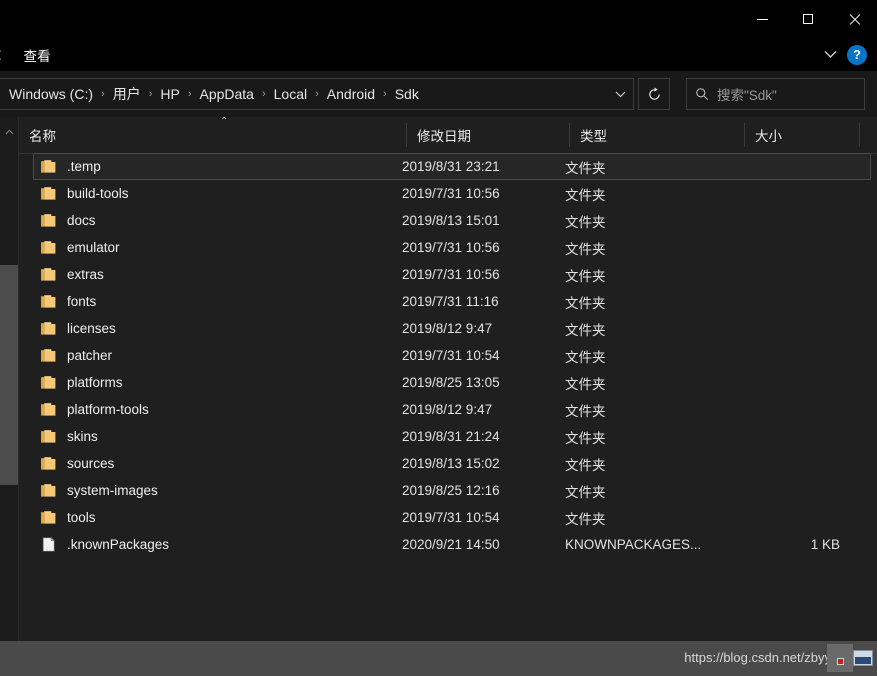 This screenshot has height=676, width=877. Describe the element at coordinates (351, 94) in the screenshot. I see `breadcrumb-item-android: Android` at that location.